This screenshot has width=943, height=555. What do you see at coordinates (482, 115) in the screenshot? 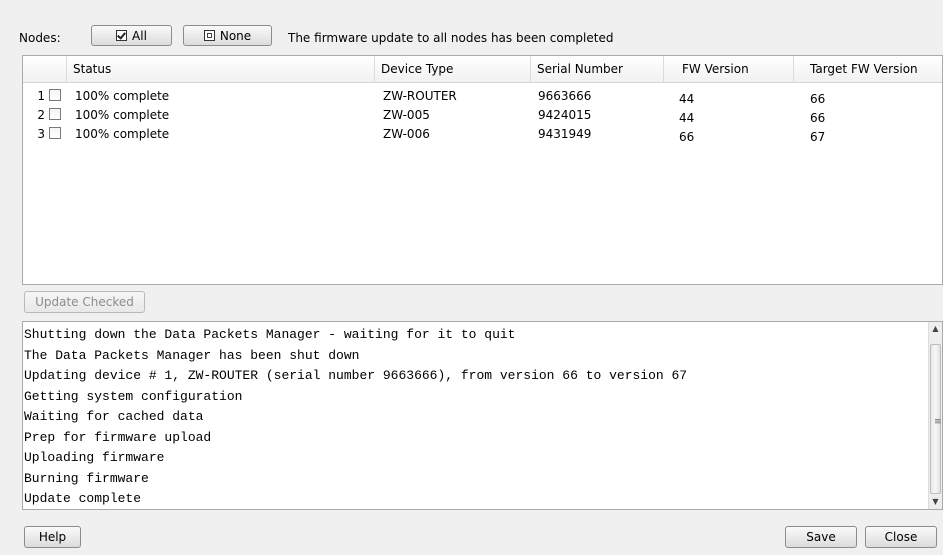
I see `table-row: 2 100% complete ZW-005 9424015 44 66` at bounding box center [482, 115].